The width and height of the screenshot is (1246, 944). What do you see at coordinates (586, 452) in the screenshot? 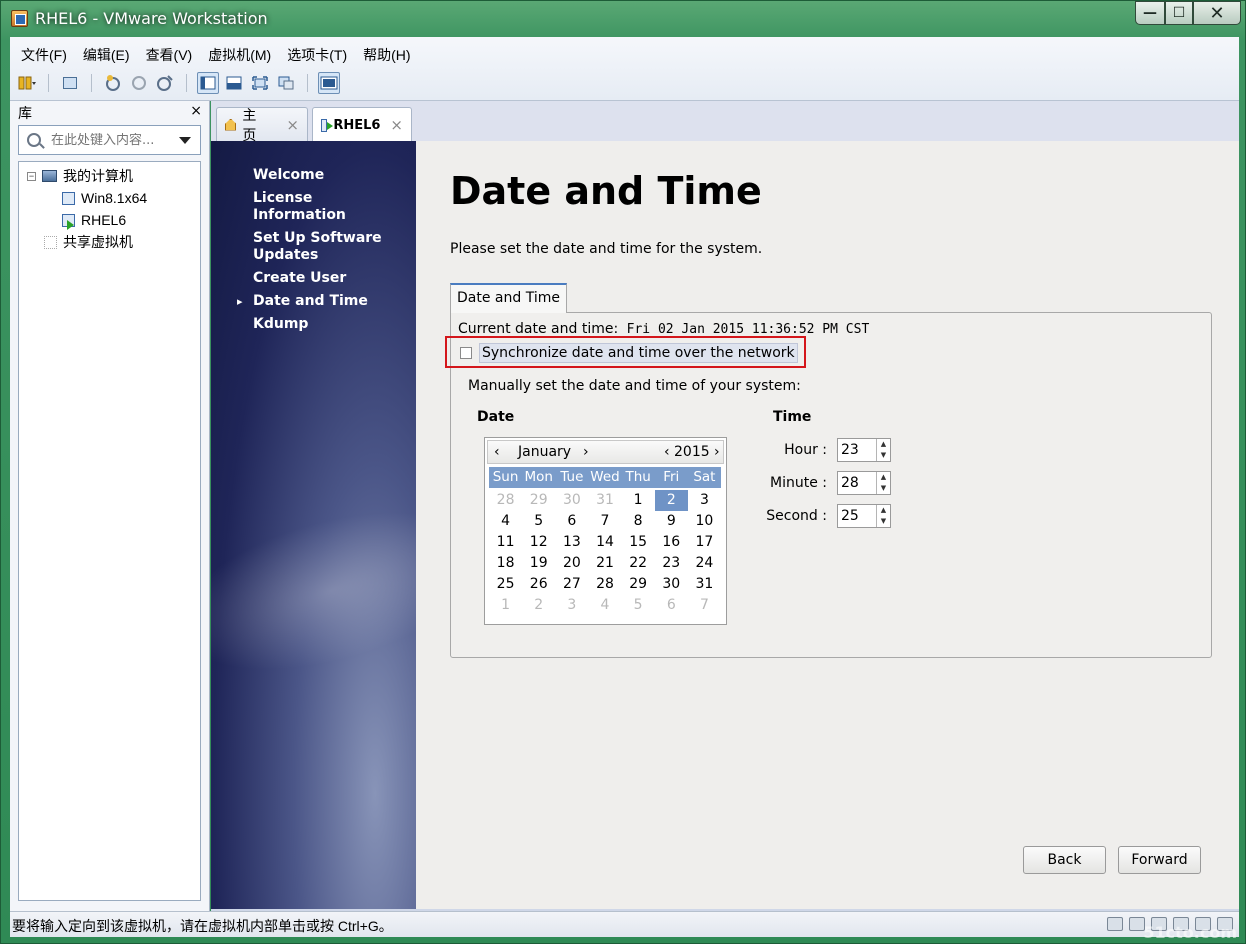
I see `next-month-button: ›` at bounding box center [586, 452].